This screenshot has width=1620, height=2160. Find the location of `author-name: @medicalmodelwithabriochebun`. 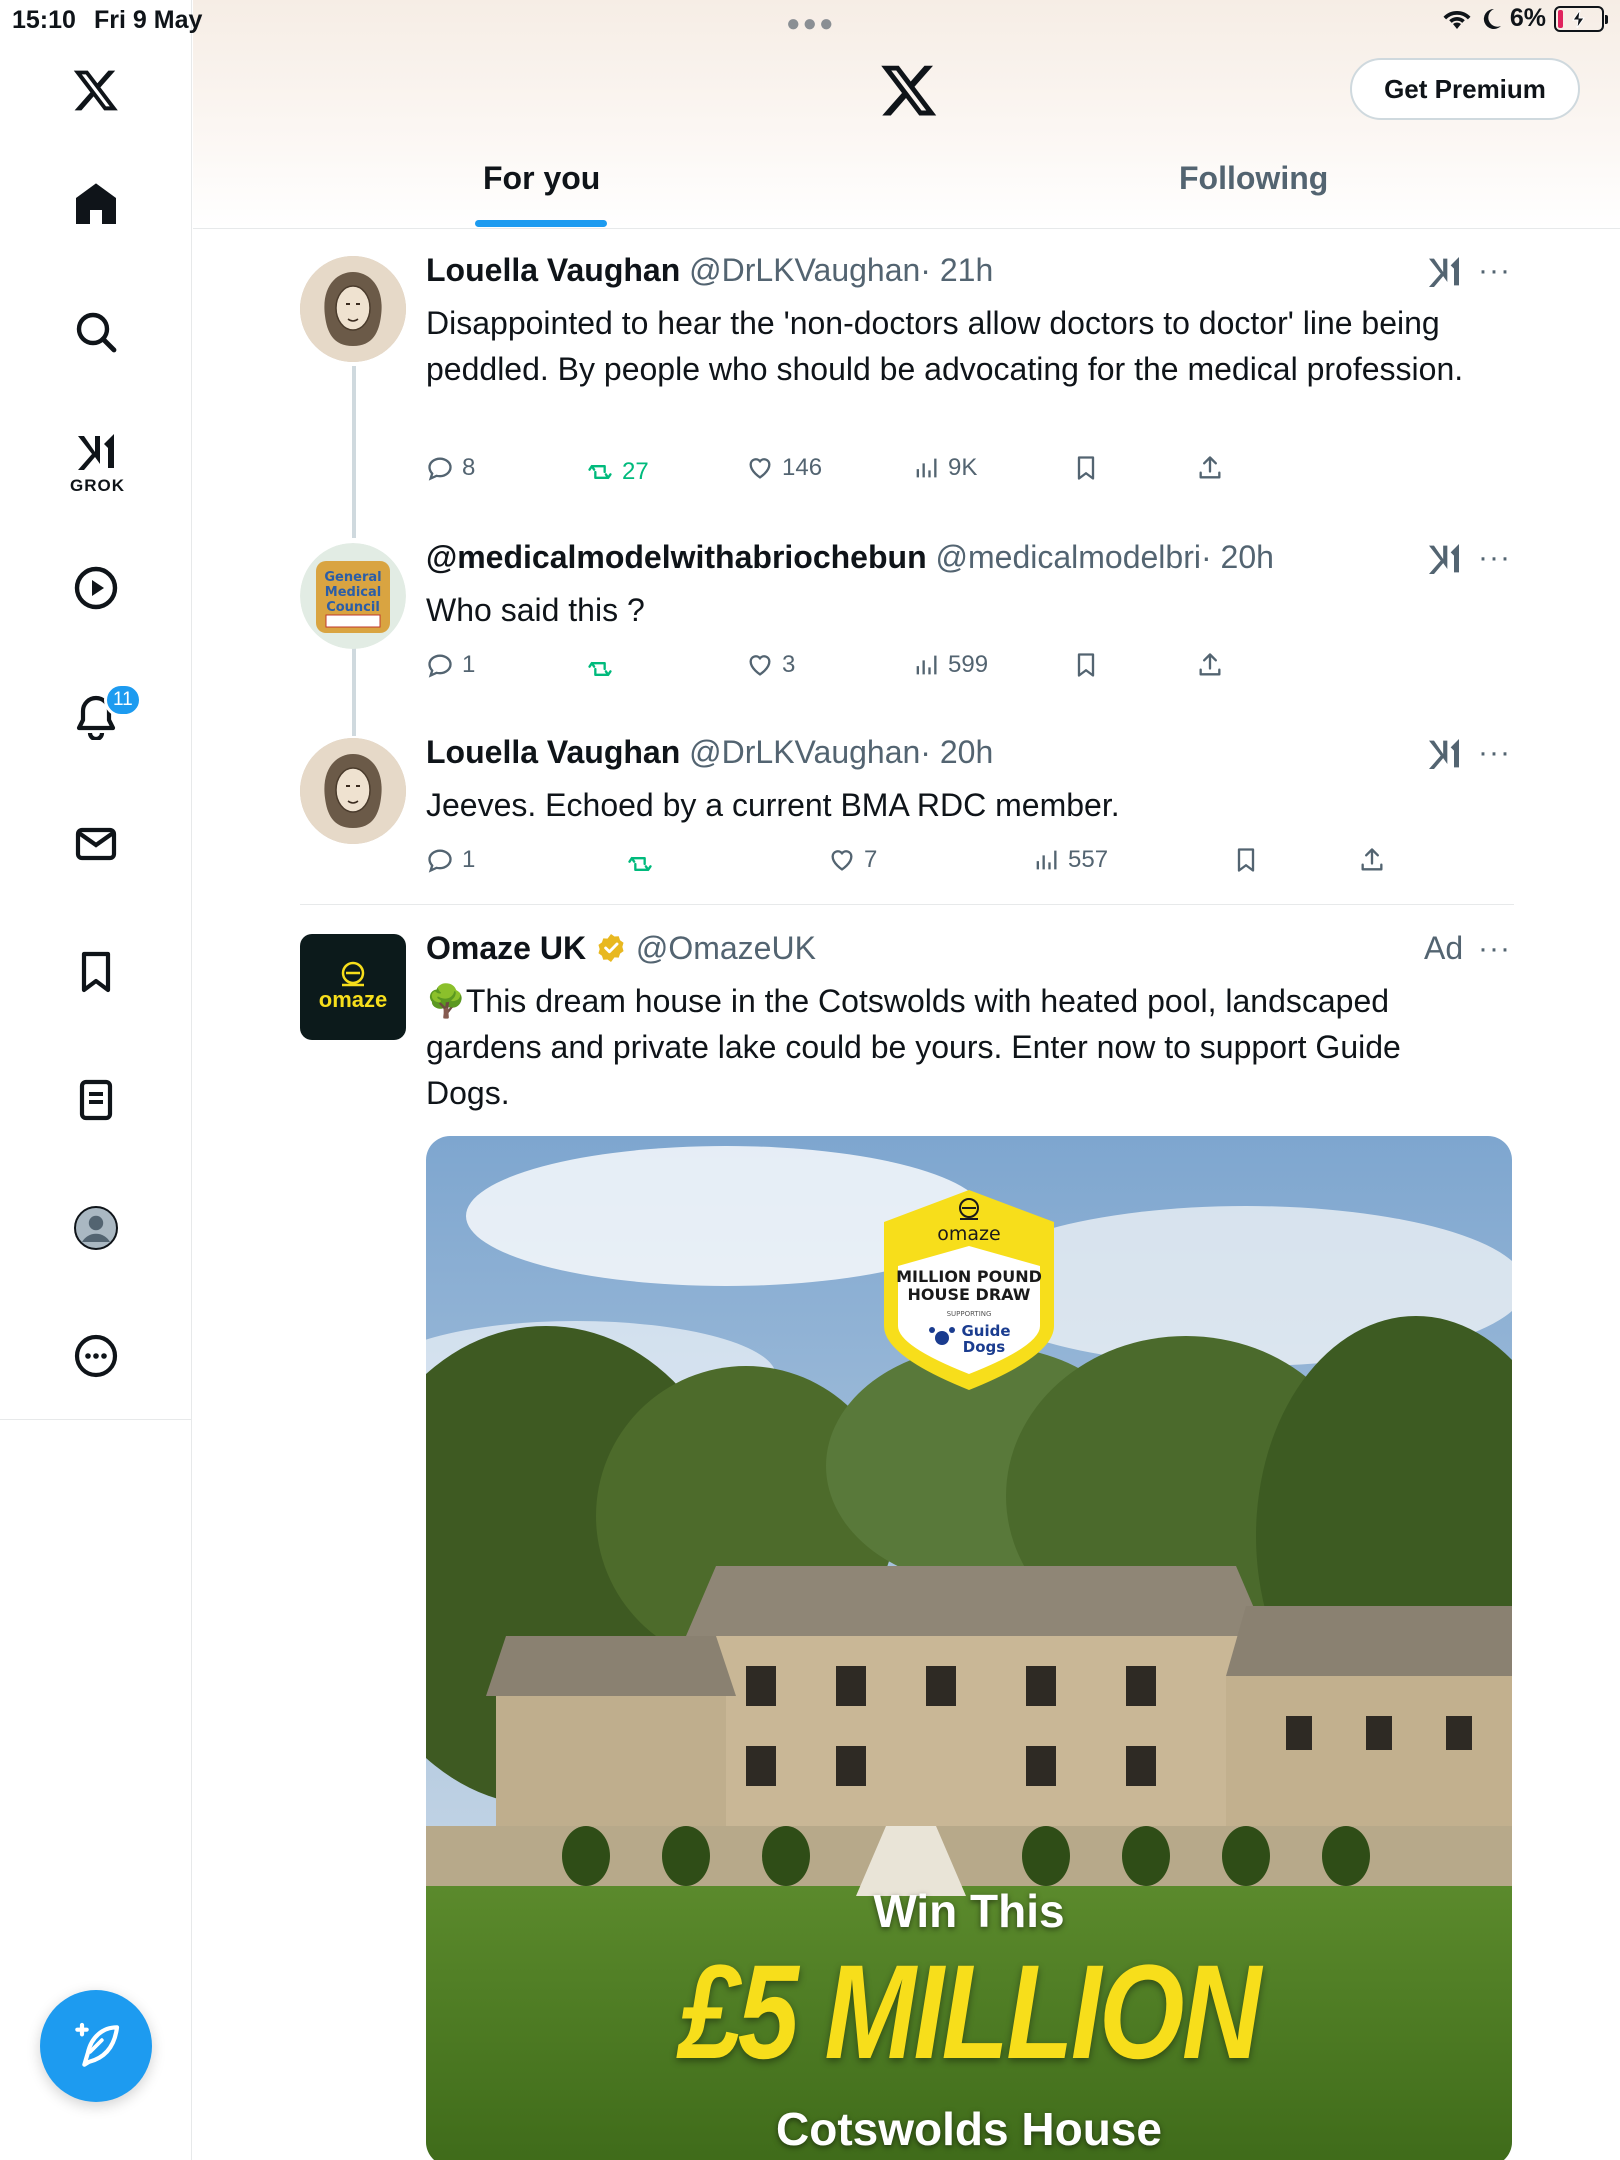

author-name: @medicalmodelwithabriochebun is located at coordinates (676, 557).